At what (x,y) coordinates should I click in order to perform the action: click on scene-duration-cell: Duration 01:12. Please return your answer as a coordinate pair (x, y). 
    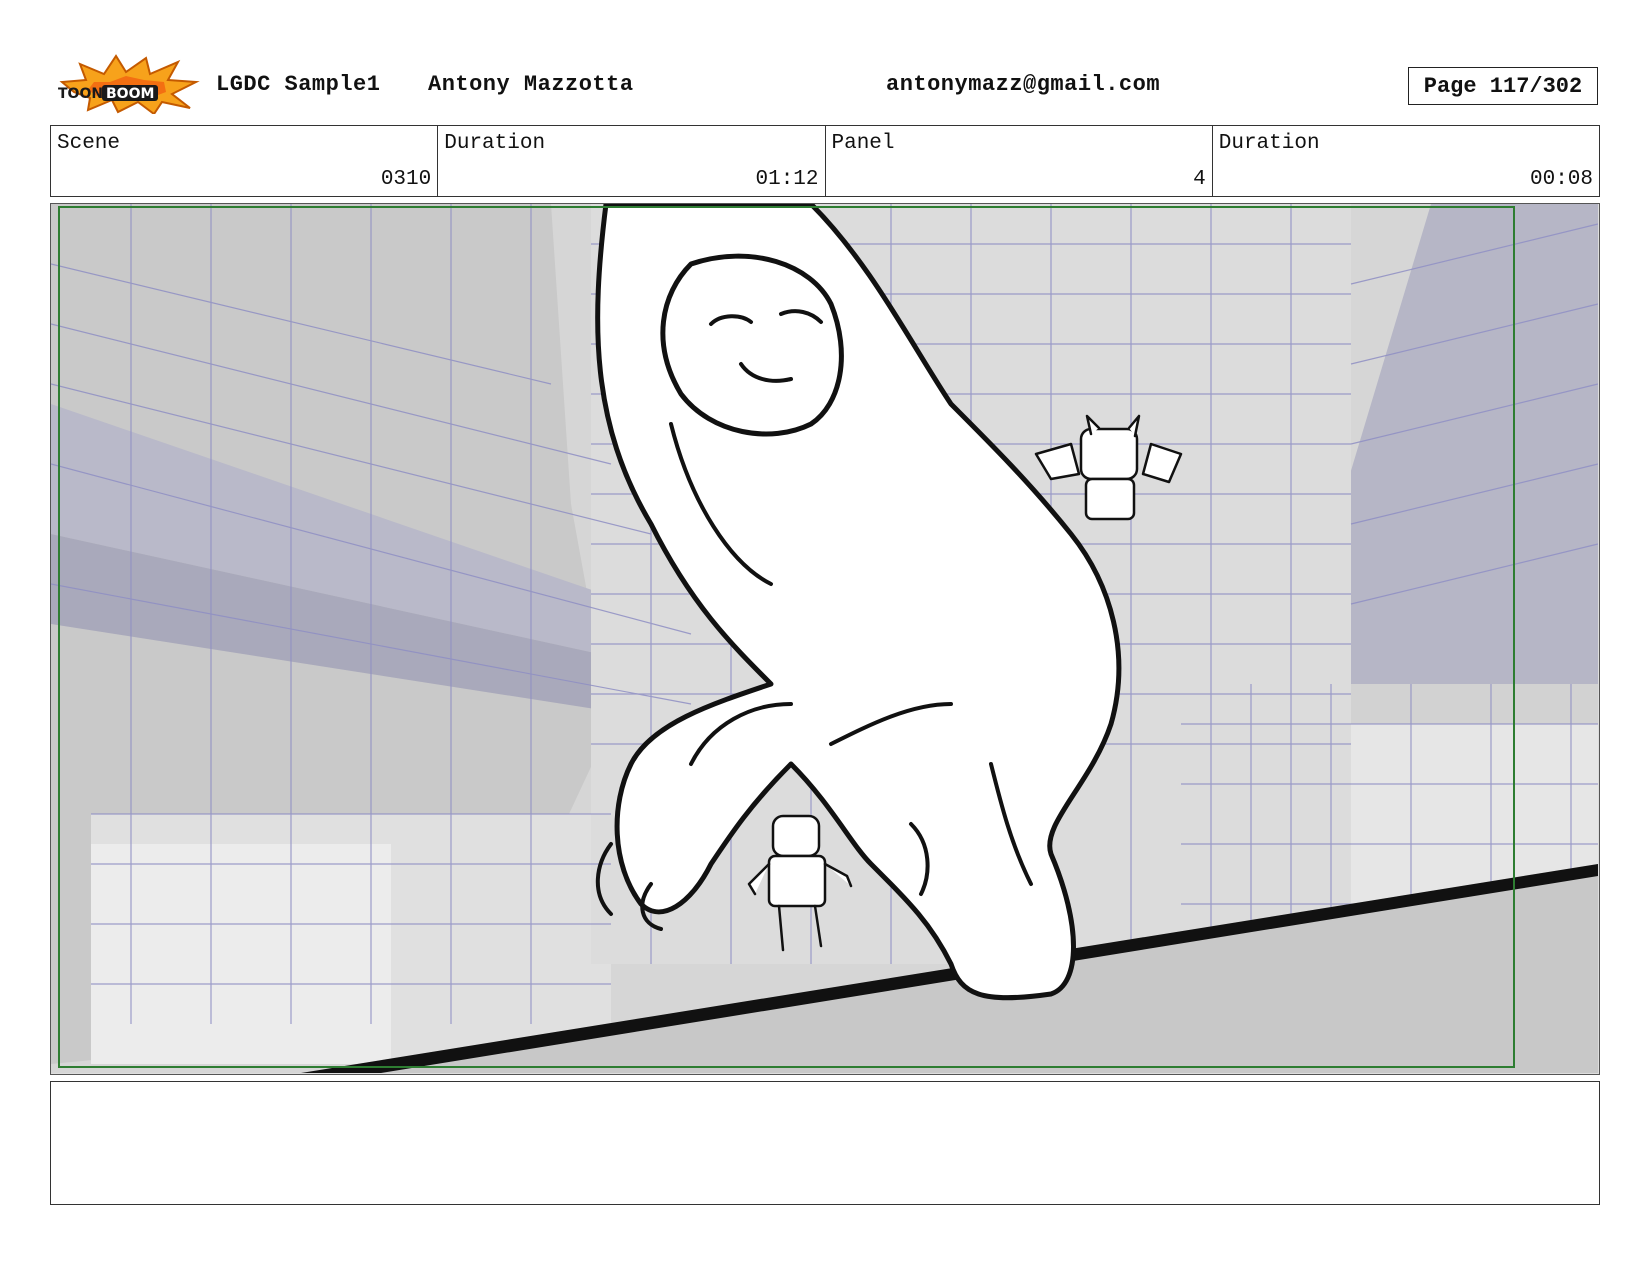
    Looking at the image, I should click on (632, 161).